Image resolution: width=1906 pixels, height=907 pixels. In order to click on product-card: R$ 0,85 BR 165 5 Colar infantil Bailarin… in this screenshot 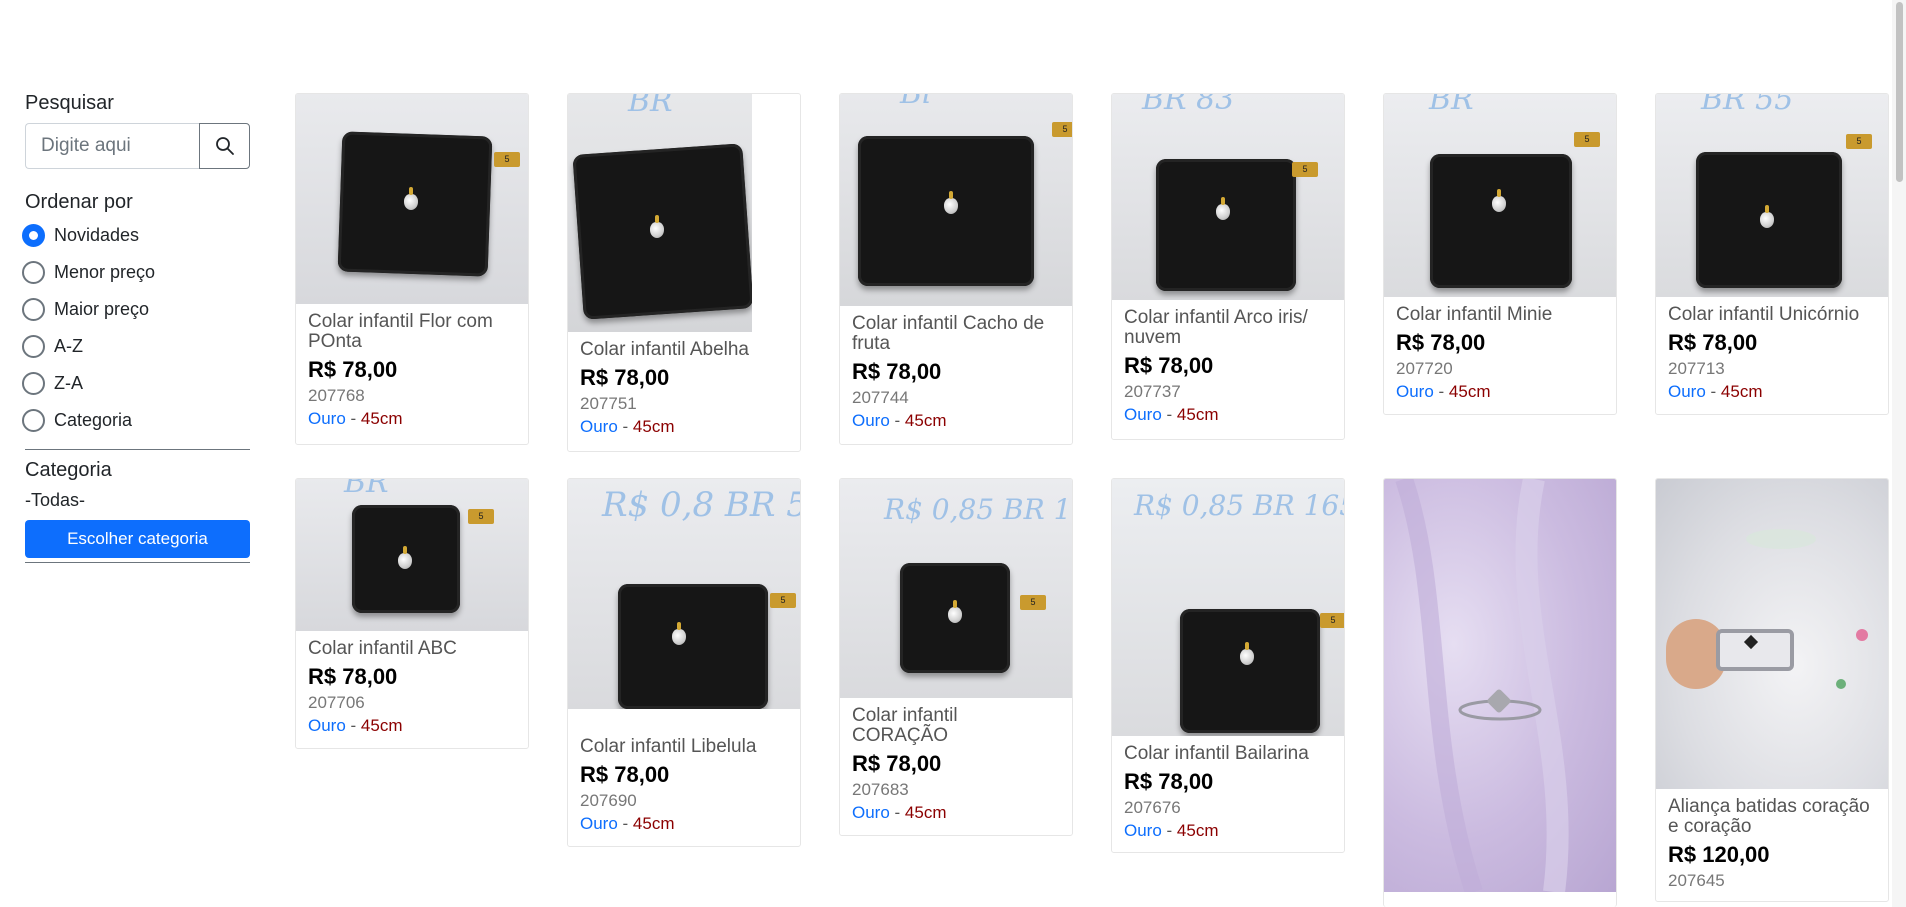, I will do `click(1228, 665)`.